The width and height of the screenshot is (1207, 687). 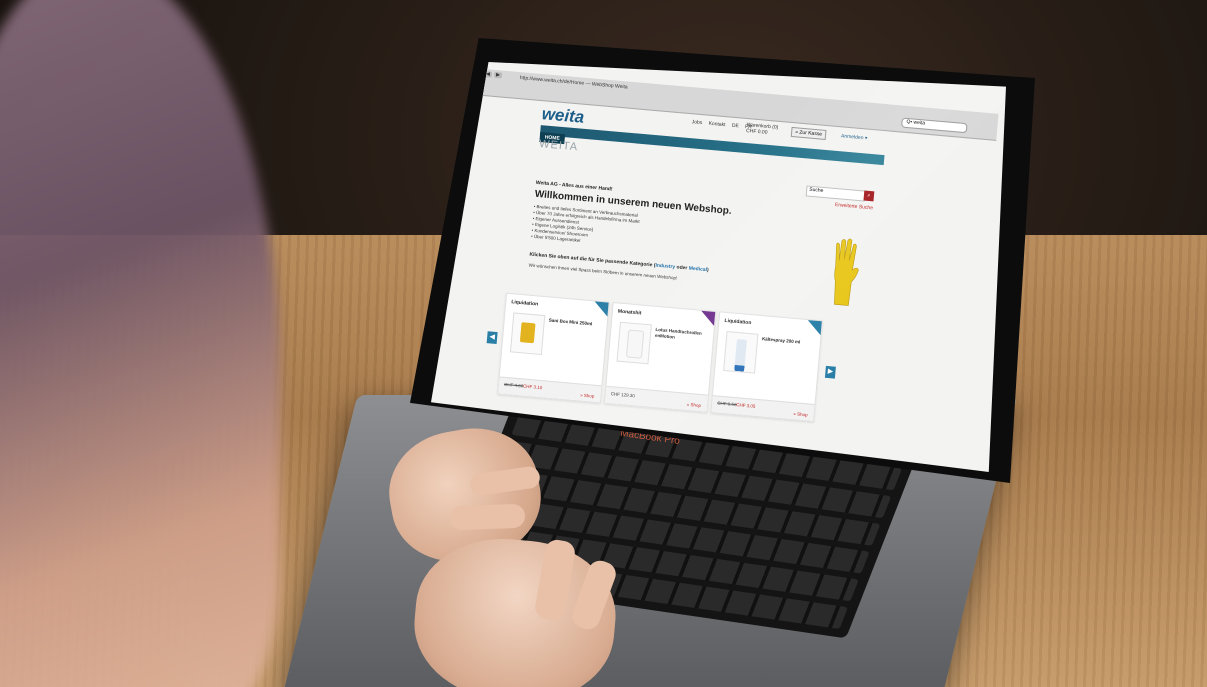 I want to click on new-price: CHF 3.05, so click(x=746, y=405).